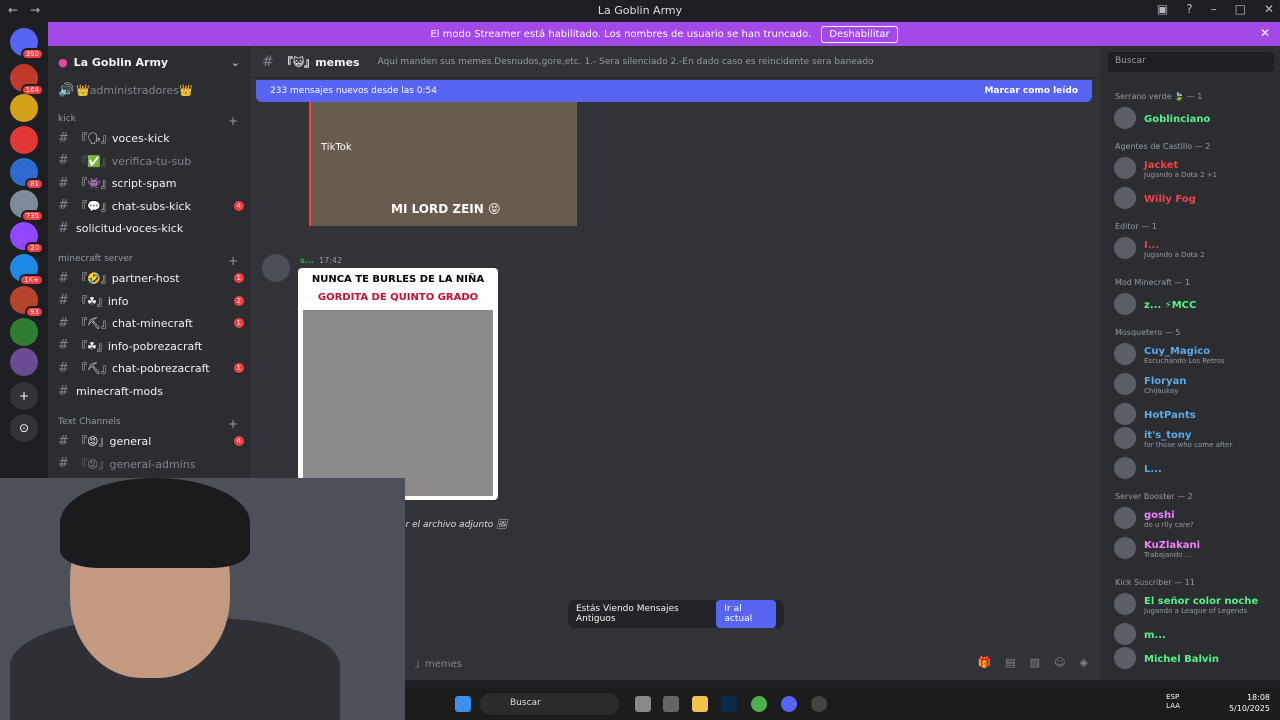 This screenshot has height=720, width=1280. Describe the element at coordinates (1269, 9) in the screenshot. I see `close-window-button: ✕` at that location.